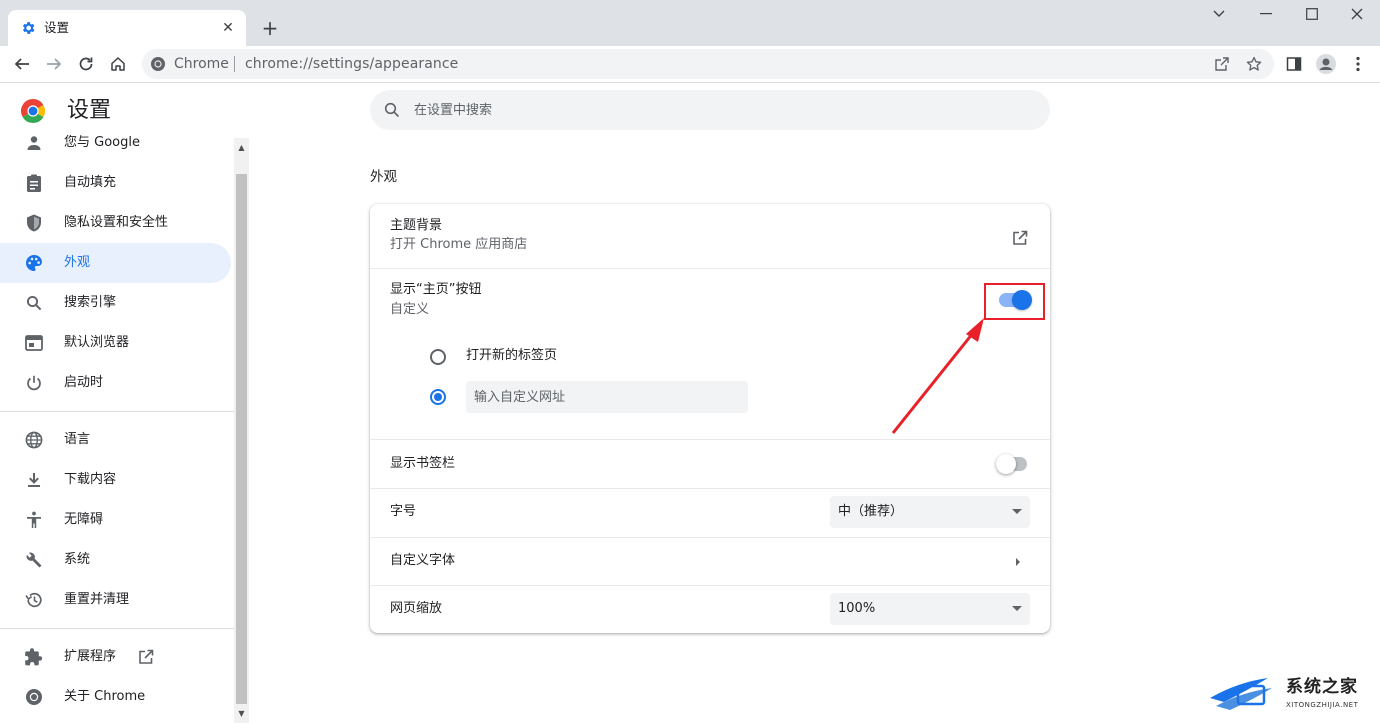 The image size is (1380, 723). I want to click on sidebar-item-autofill: 自动填充, so click(115, 183).